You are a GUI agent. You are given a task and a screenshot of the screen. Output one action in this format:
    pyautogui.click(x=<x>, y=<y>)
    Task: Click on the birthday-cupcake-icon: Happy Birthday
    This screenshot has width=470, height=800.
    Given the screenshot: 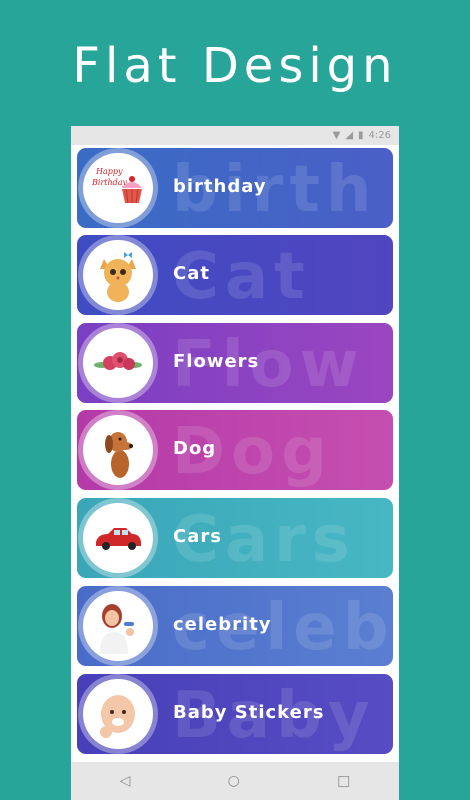 What is the action you would take?
    pyautogui.click(x=118, y=188)
    